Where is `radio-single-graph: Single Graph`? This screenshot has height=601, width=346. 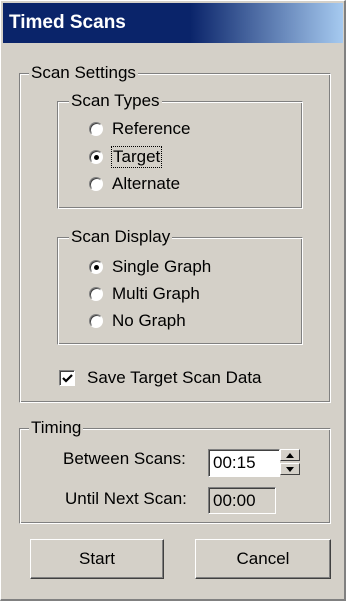
radio-single-graph: Single Graph is located at coordinates (150, 267).